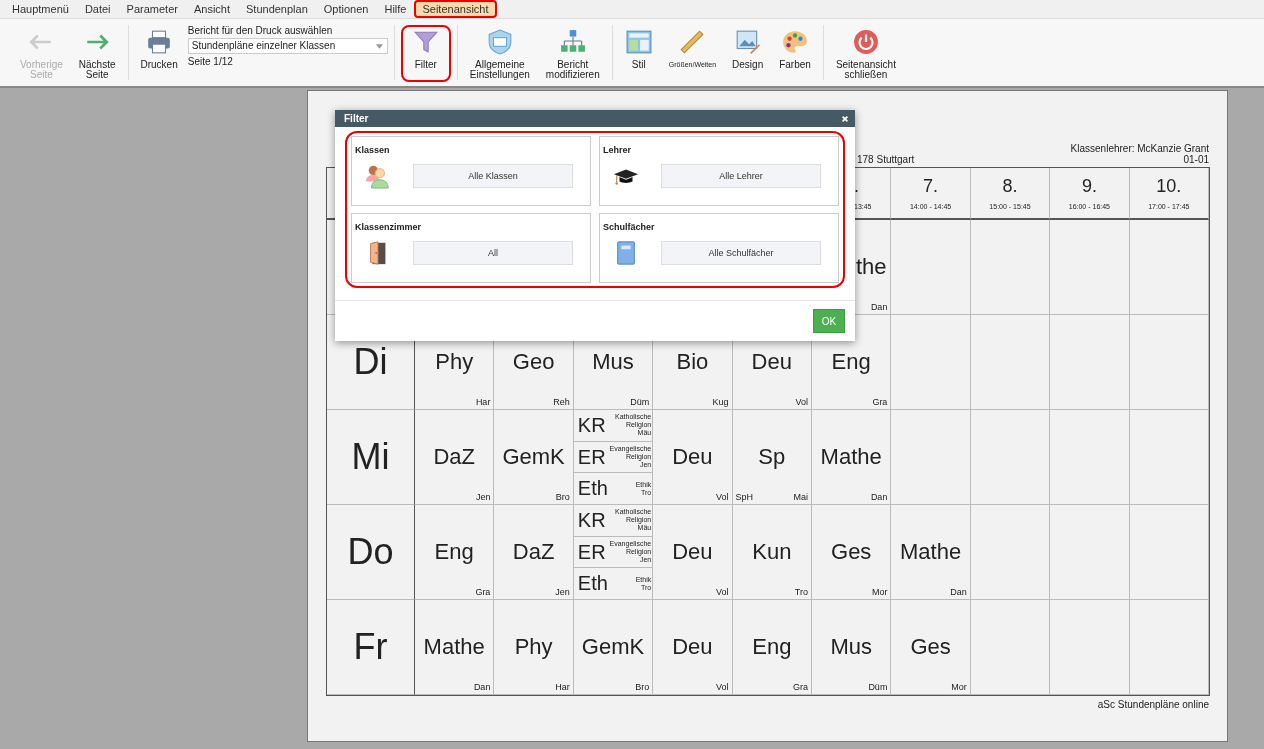  What do you see at coordinates (744, 497) in the screenshot?
I see `room-label: SpH` at bounding box center [744, 497].